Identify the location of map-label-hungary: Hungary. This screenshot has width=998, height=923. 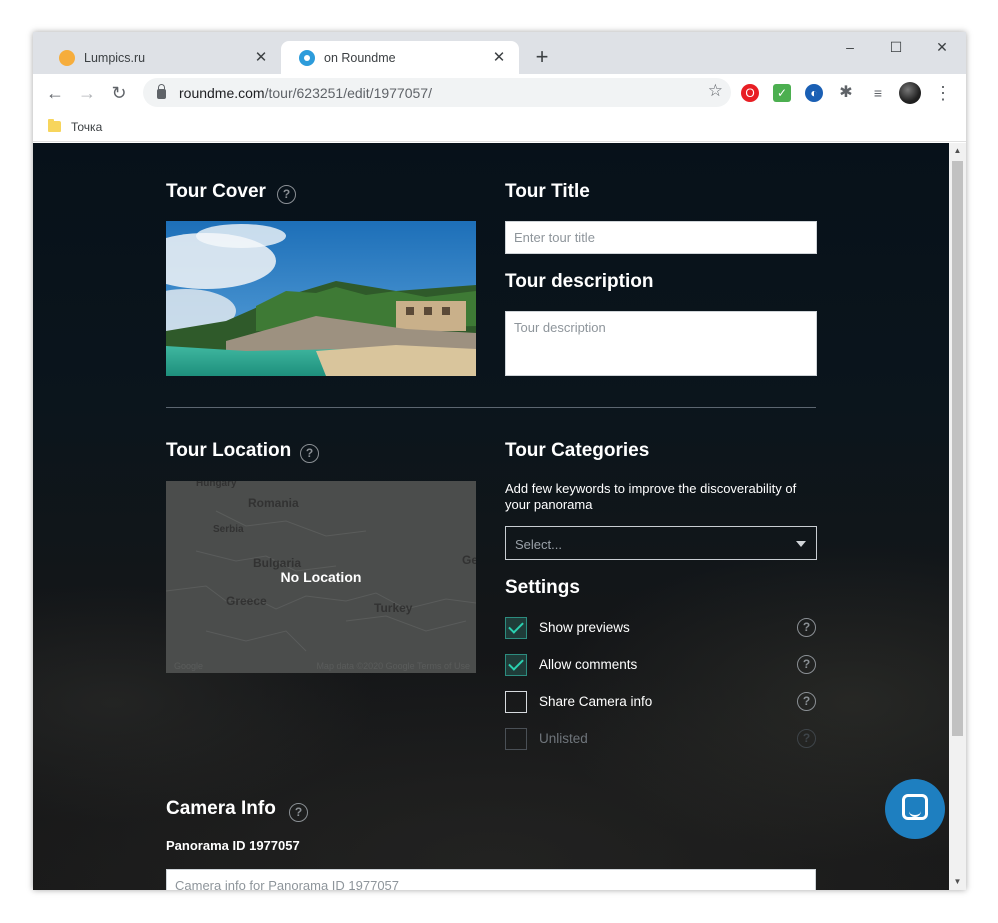
(216, 485).